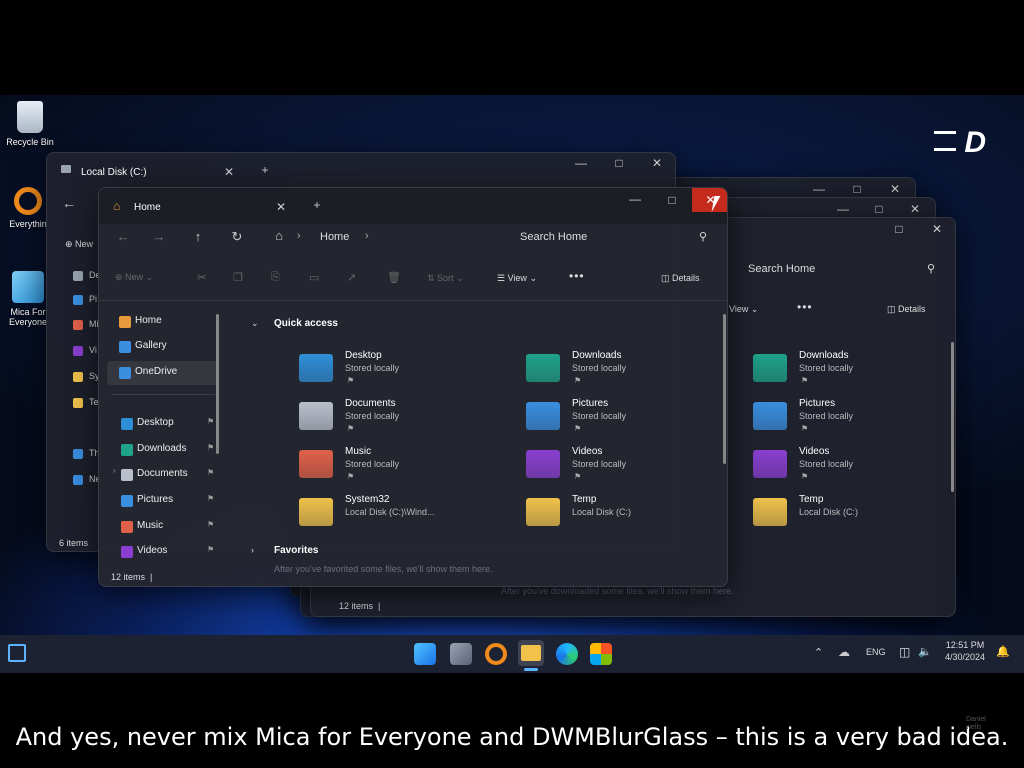  Describe the element at coordinates (163, 373) in the screenshot. I see `sidebar-item-onedrive: OneDrive` at that location.